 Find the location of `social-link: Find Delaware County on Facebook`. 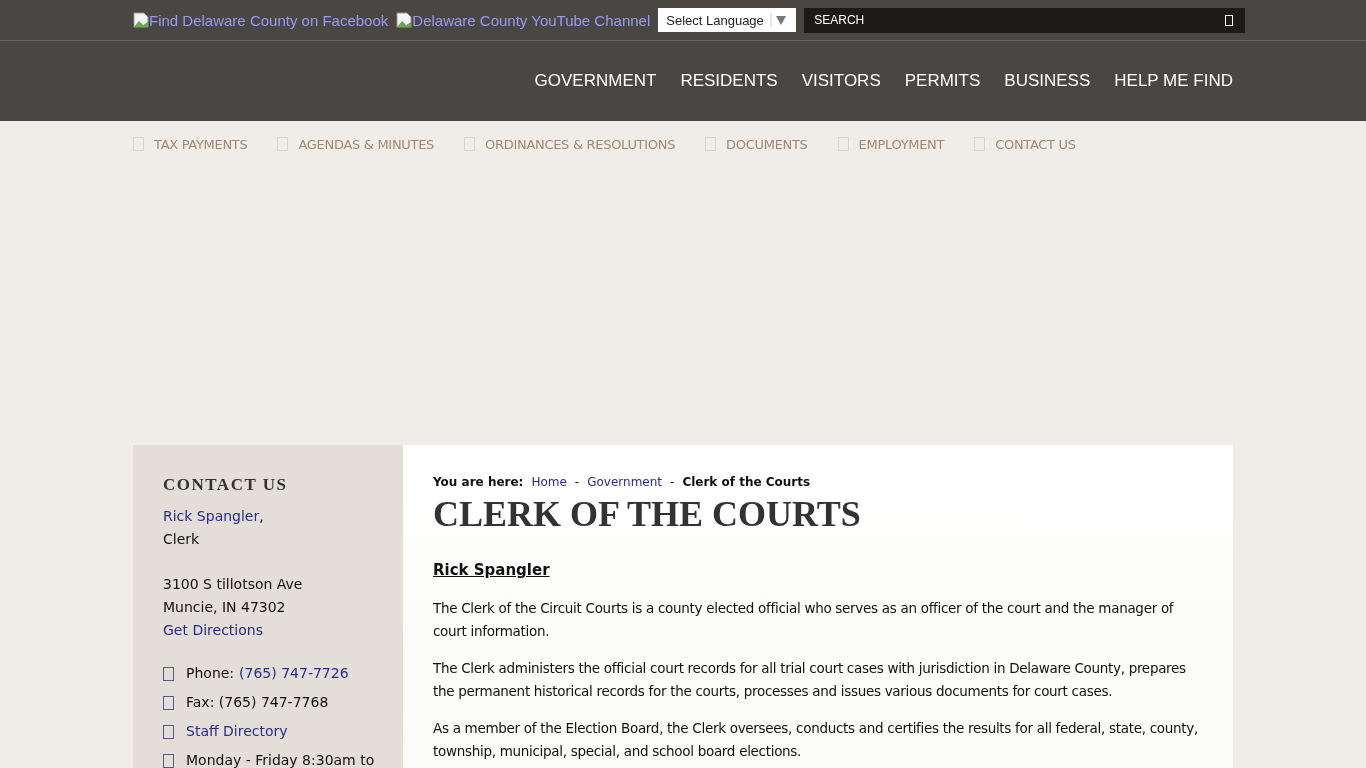

social-link: Find Delaware County on Facebook is located at coordinates (261, 20).